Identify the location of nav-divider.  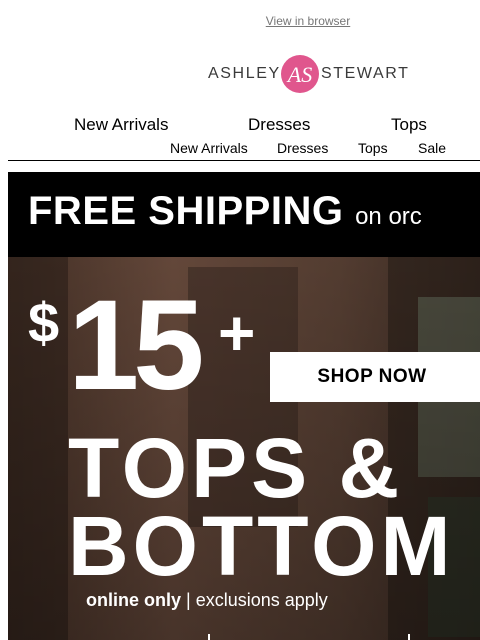
(244, 160).